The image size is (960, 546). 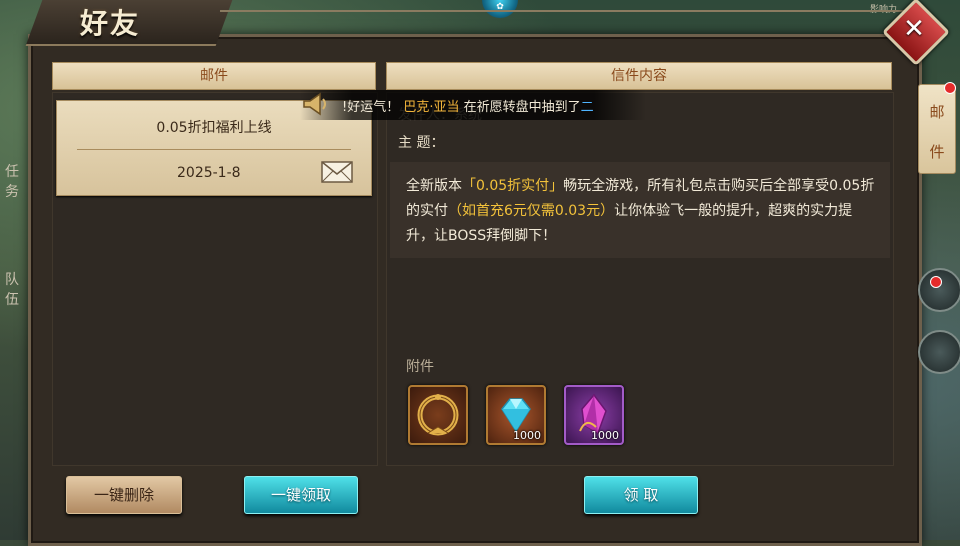 What do you see at coordinates (937, 152) in the screenshot?
I see `side-tab-mail-char2: 件` at bounding box center [937, 152].